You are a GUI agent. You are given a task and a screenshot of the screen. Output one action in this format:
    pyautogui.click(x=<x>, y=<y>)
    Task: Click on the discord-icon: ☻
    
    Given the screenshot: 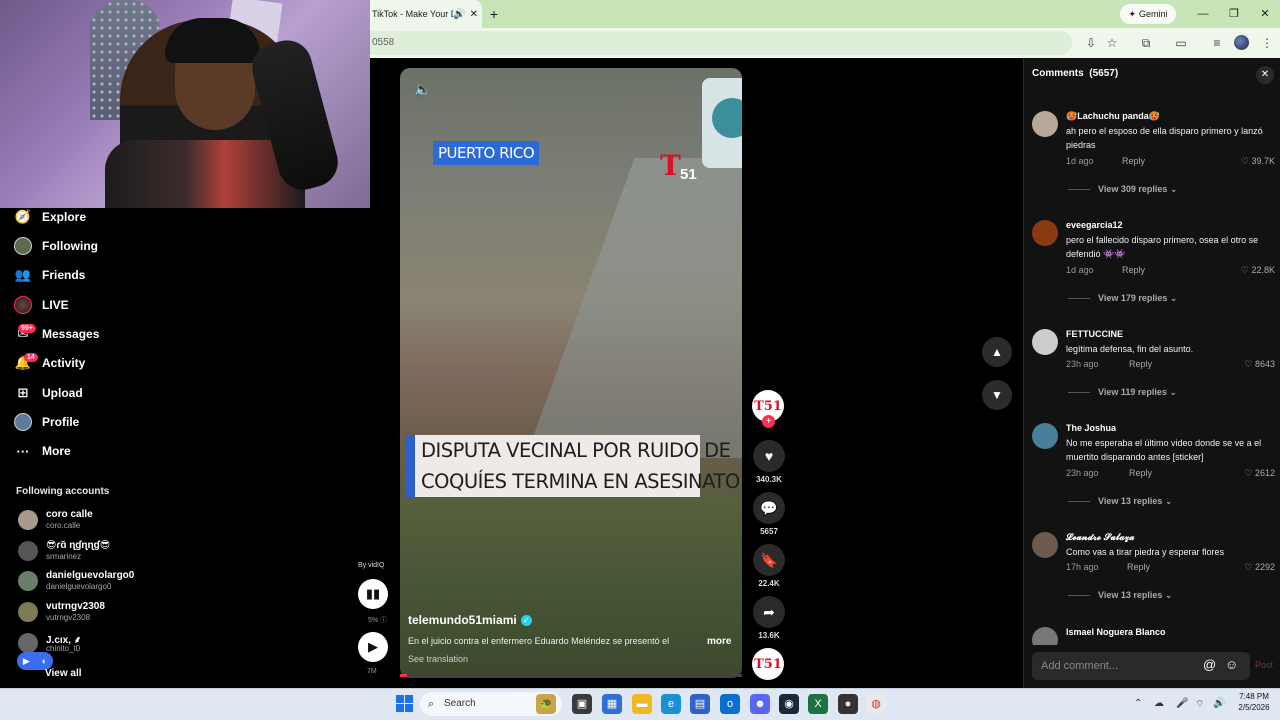 What is the action you would take?
    pyautogui.click(x=760, y=704)
    